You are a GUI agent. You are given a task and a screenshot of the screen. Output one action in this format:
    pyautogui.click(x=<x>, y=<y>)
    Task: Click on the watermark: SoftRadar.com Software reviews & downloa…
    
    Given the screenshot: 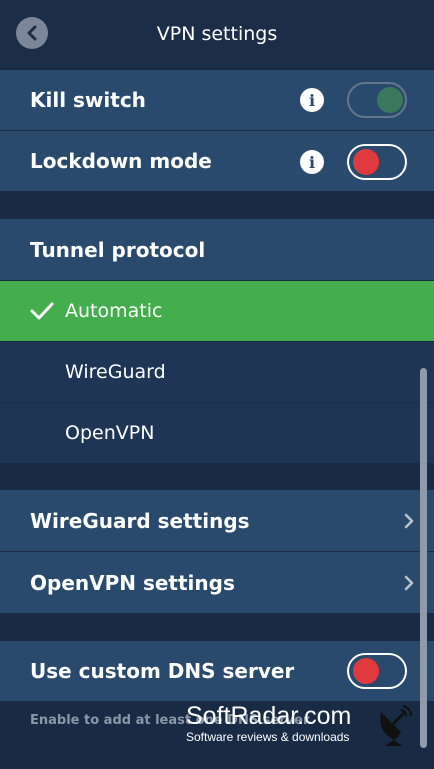 What is the action you would take?
    pyautogui.click(x=268, y=723)
    